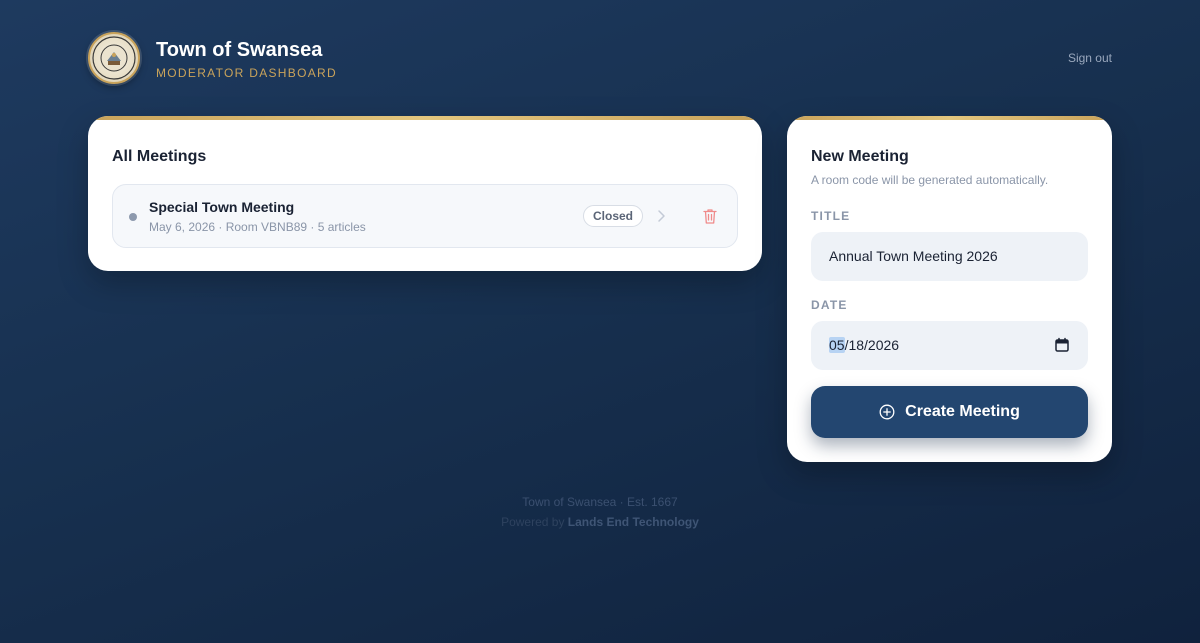  What do you see at coordinates (133, 217) in the screenshot?
I see `status-dot` at bounding box center [133, 217].